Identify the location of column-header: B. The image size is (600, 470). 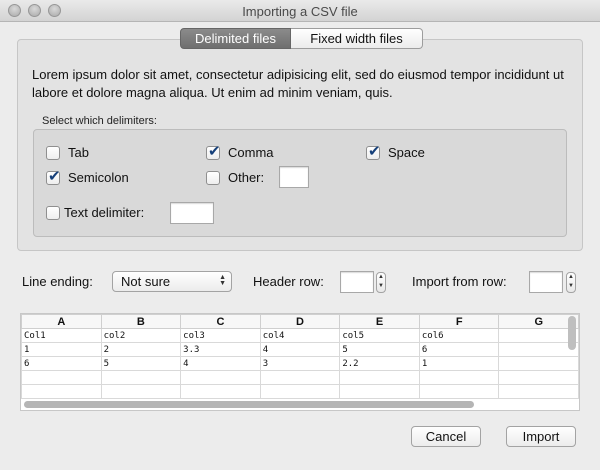
(141, 321).